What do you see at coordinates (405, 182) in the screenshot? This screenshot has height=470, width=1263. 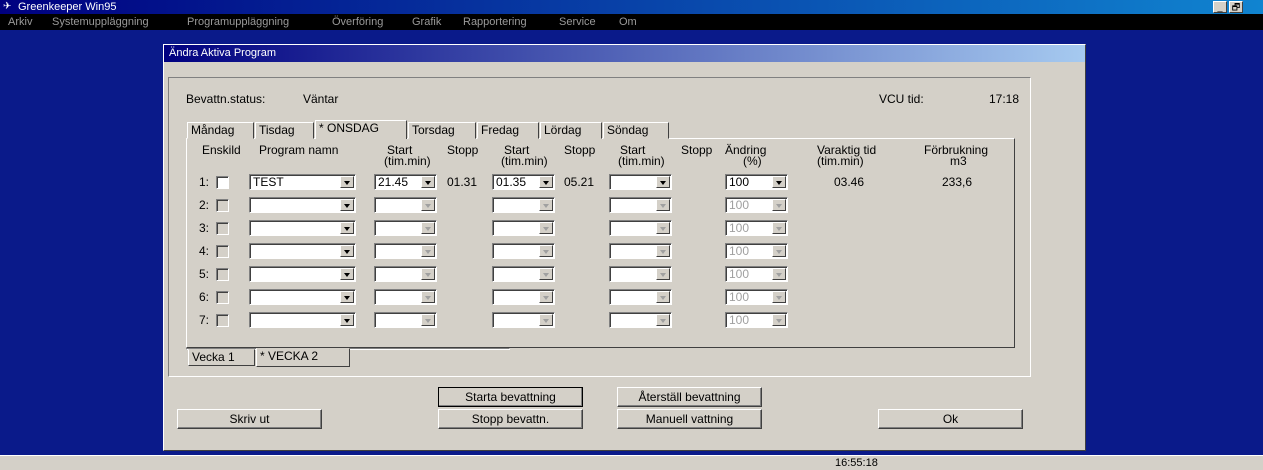 I see `start-1-select: 21.45` at bounding box center [405, 182].